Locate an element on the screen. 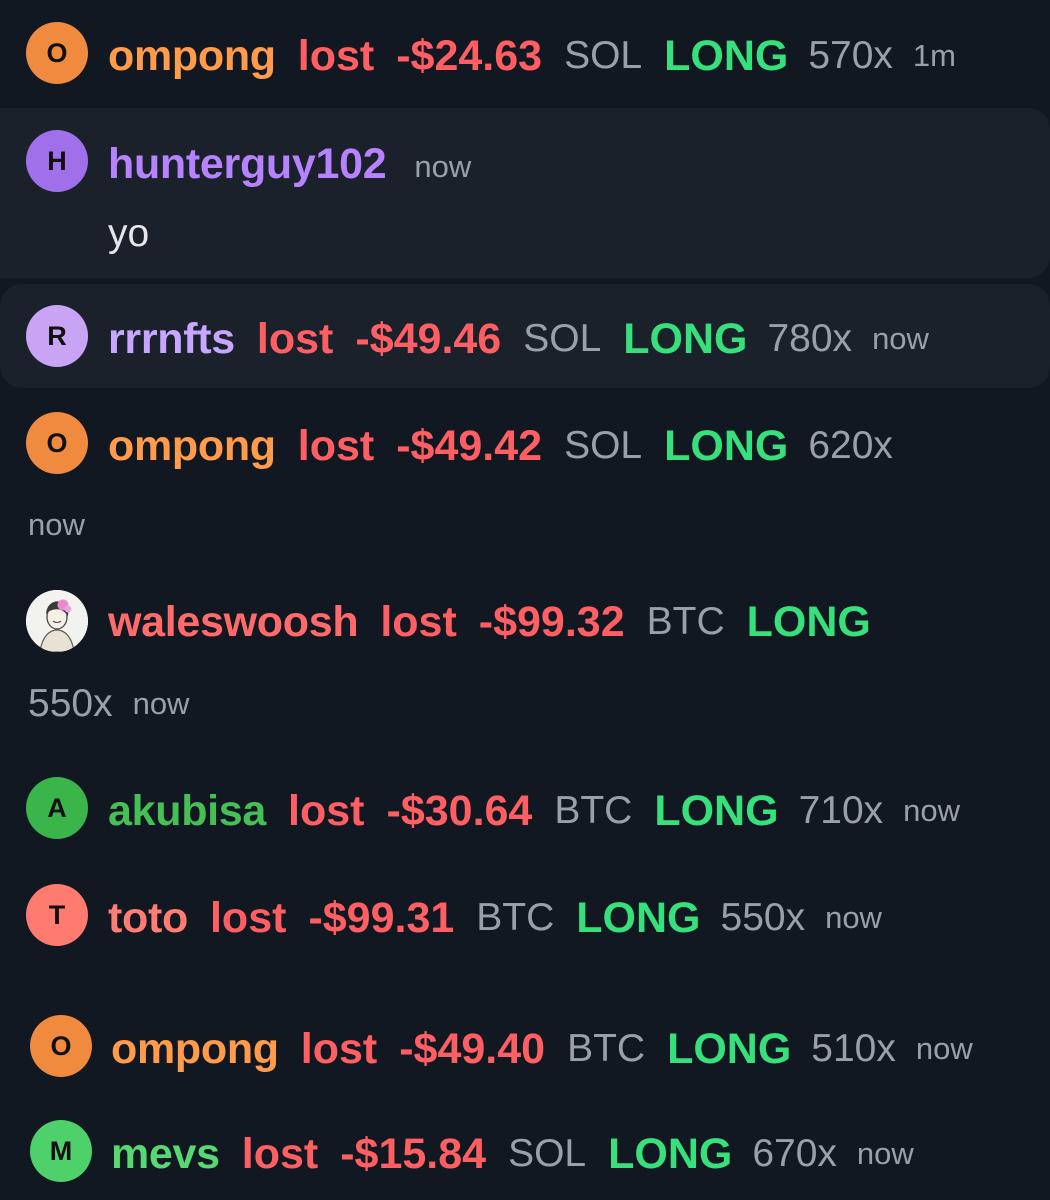 The image size is (1050, 1200). event-line: mevs lost -$15.84 SOL LONG 670x now is located at coordinates (512, 1154).